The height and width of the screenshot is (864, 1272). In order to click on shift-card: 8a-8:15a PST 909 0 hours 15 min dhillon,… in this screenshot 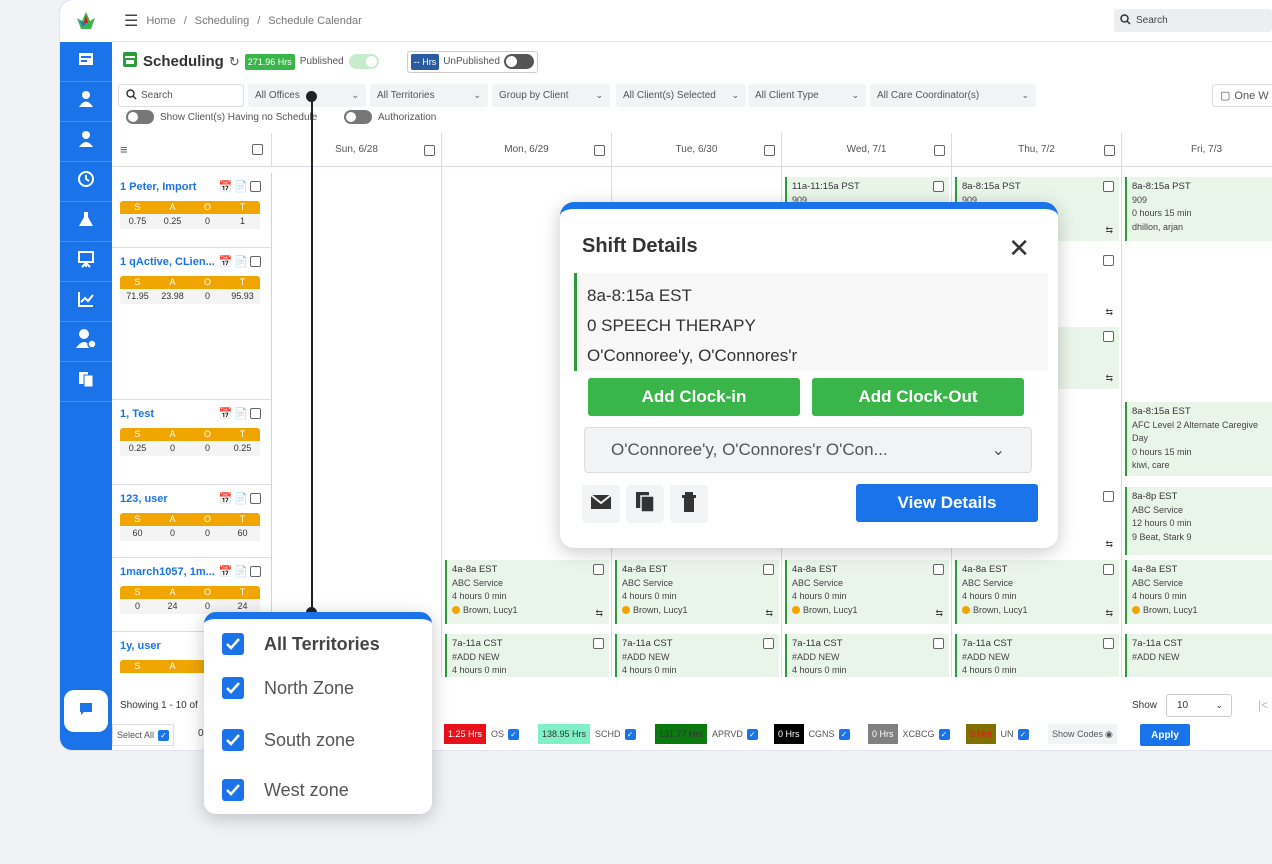, I will do `click(1198, 209)`.